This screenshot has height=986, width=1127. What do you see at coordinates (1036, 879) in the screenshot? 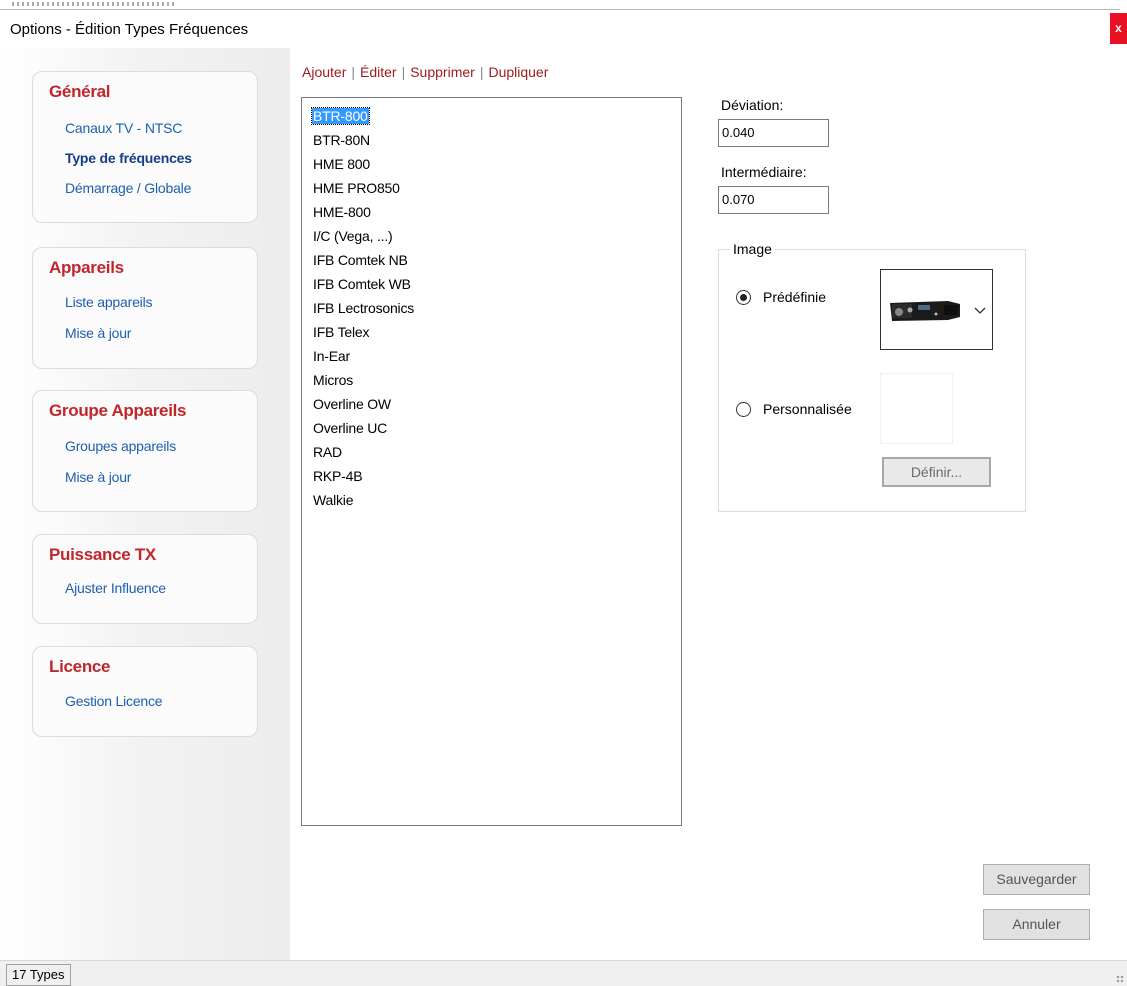
I see `save-button: Sauvegarder` at bounding box center [1036, 879].